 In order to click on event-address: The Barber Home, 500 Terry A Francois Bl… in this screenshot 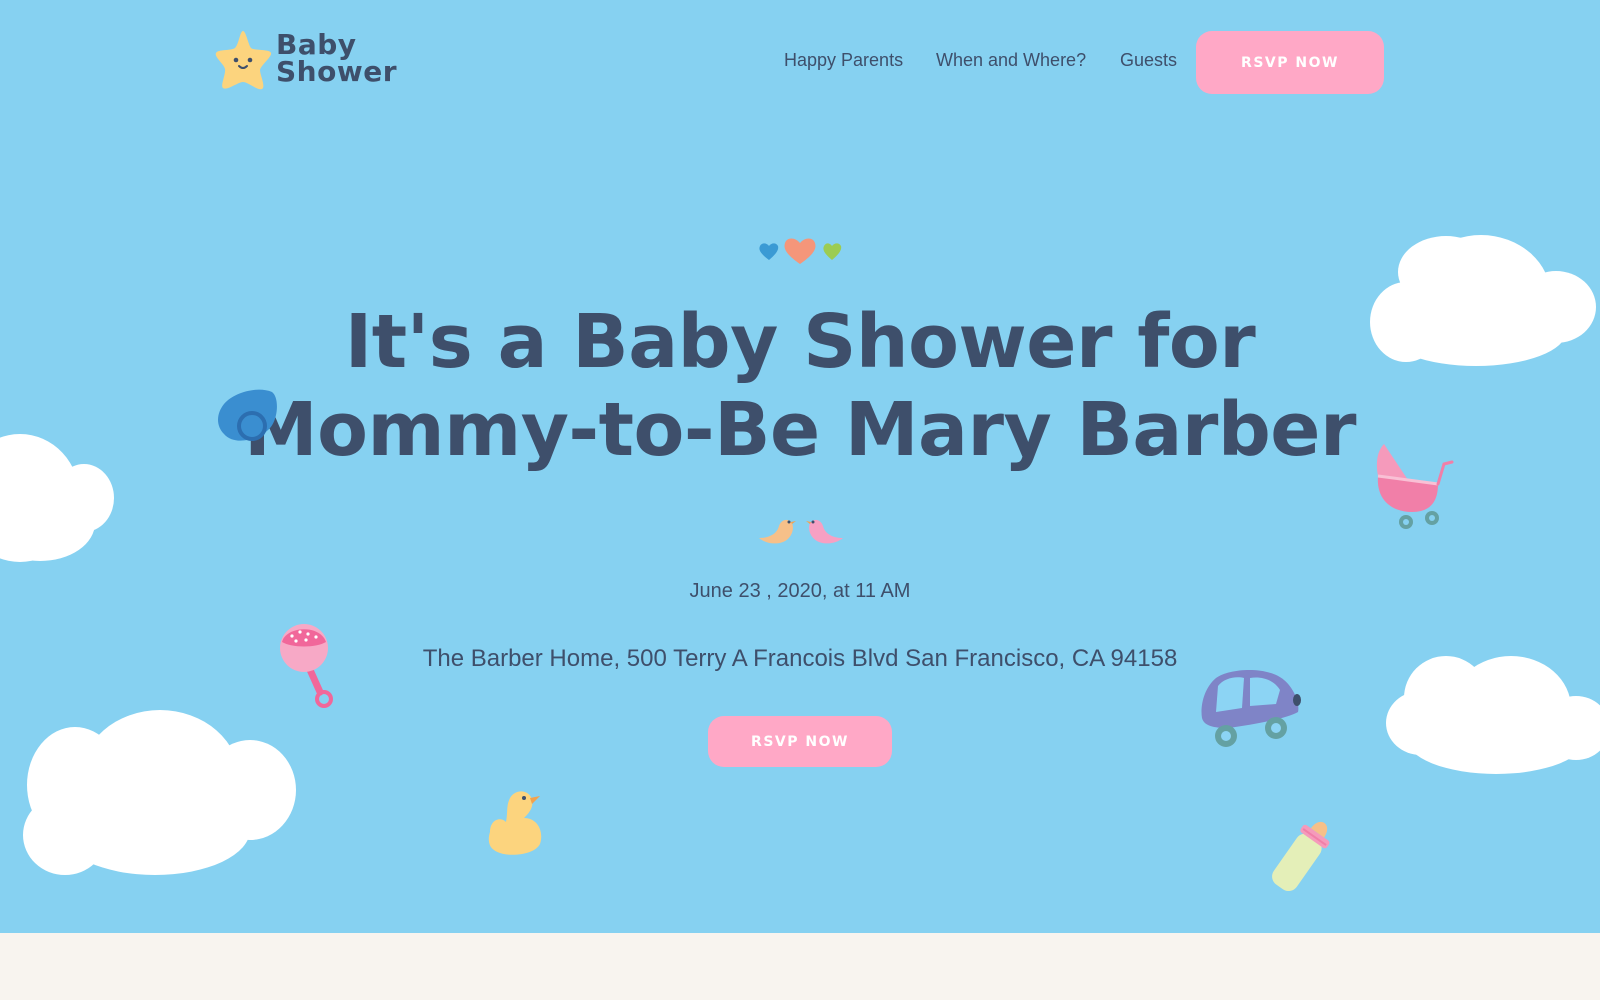, I will do `click(800, 658)`.